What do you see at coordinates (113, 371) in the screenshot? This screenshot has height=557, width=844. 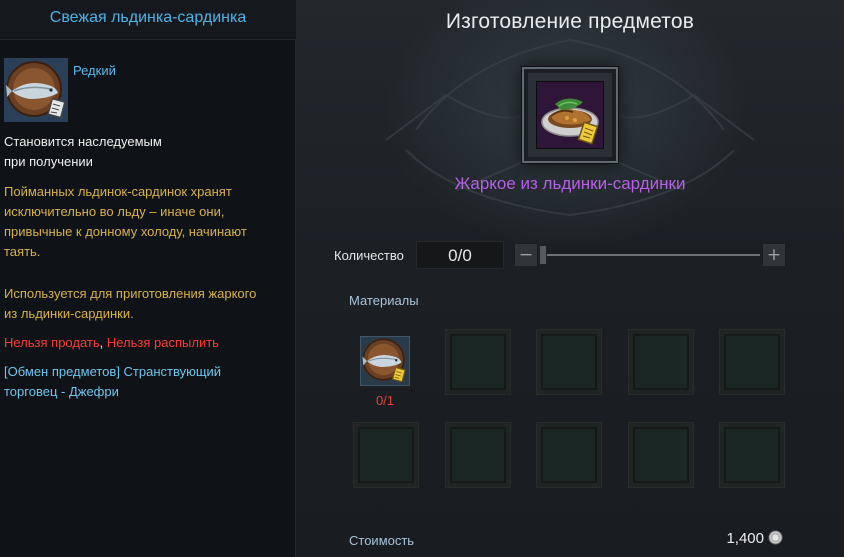 I see `source-line: [Обмен предметов] Странствующий` at bounding box center [113, 371].